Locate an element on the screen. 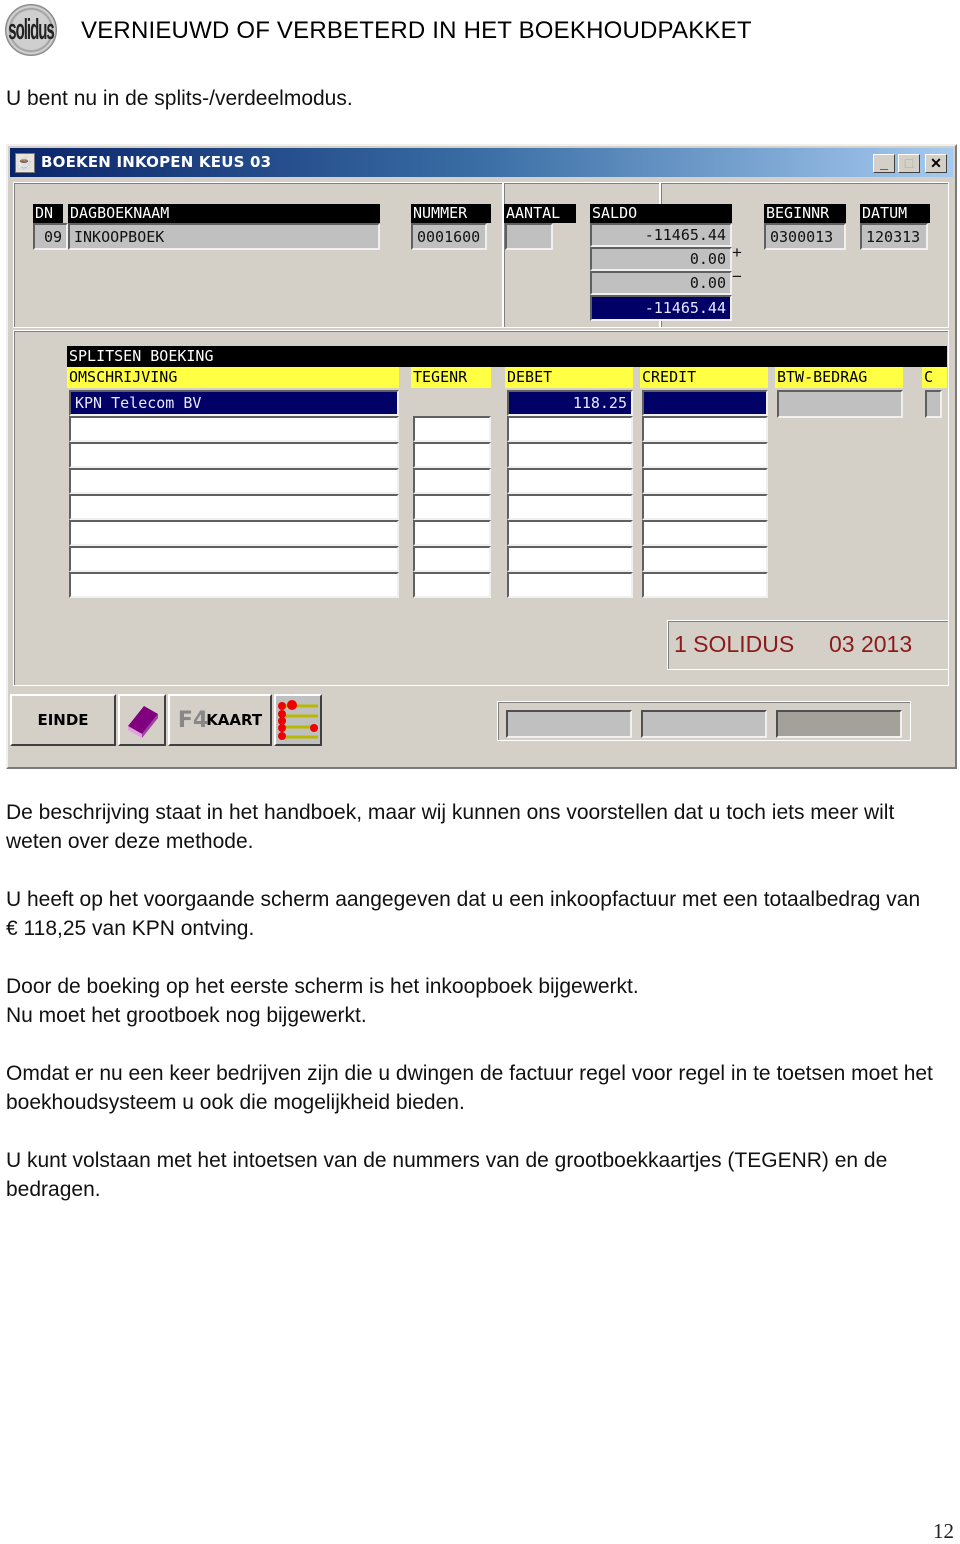 This screenshot has width=960, height=1544. dagboeknaam-field: INKOOPBOEK is located at coordinates (224, 236).